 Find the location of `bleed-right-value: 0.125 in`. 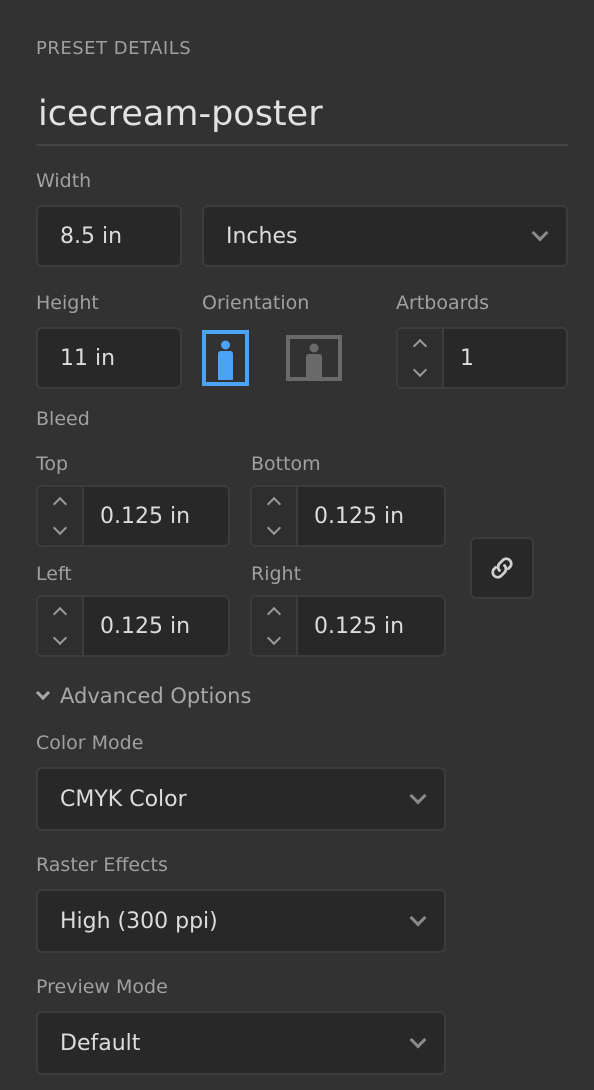

bleed-right-value: 0.125 in is located at coordinates (359, 626).